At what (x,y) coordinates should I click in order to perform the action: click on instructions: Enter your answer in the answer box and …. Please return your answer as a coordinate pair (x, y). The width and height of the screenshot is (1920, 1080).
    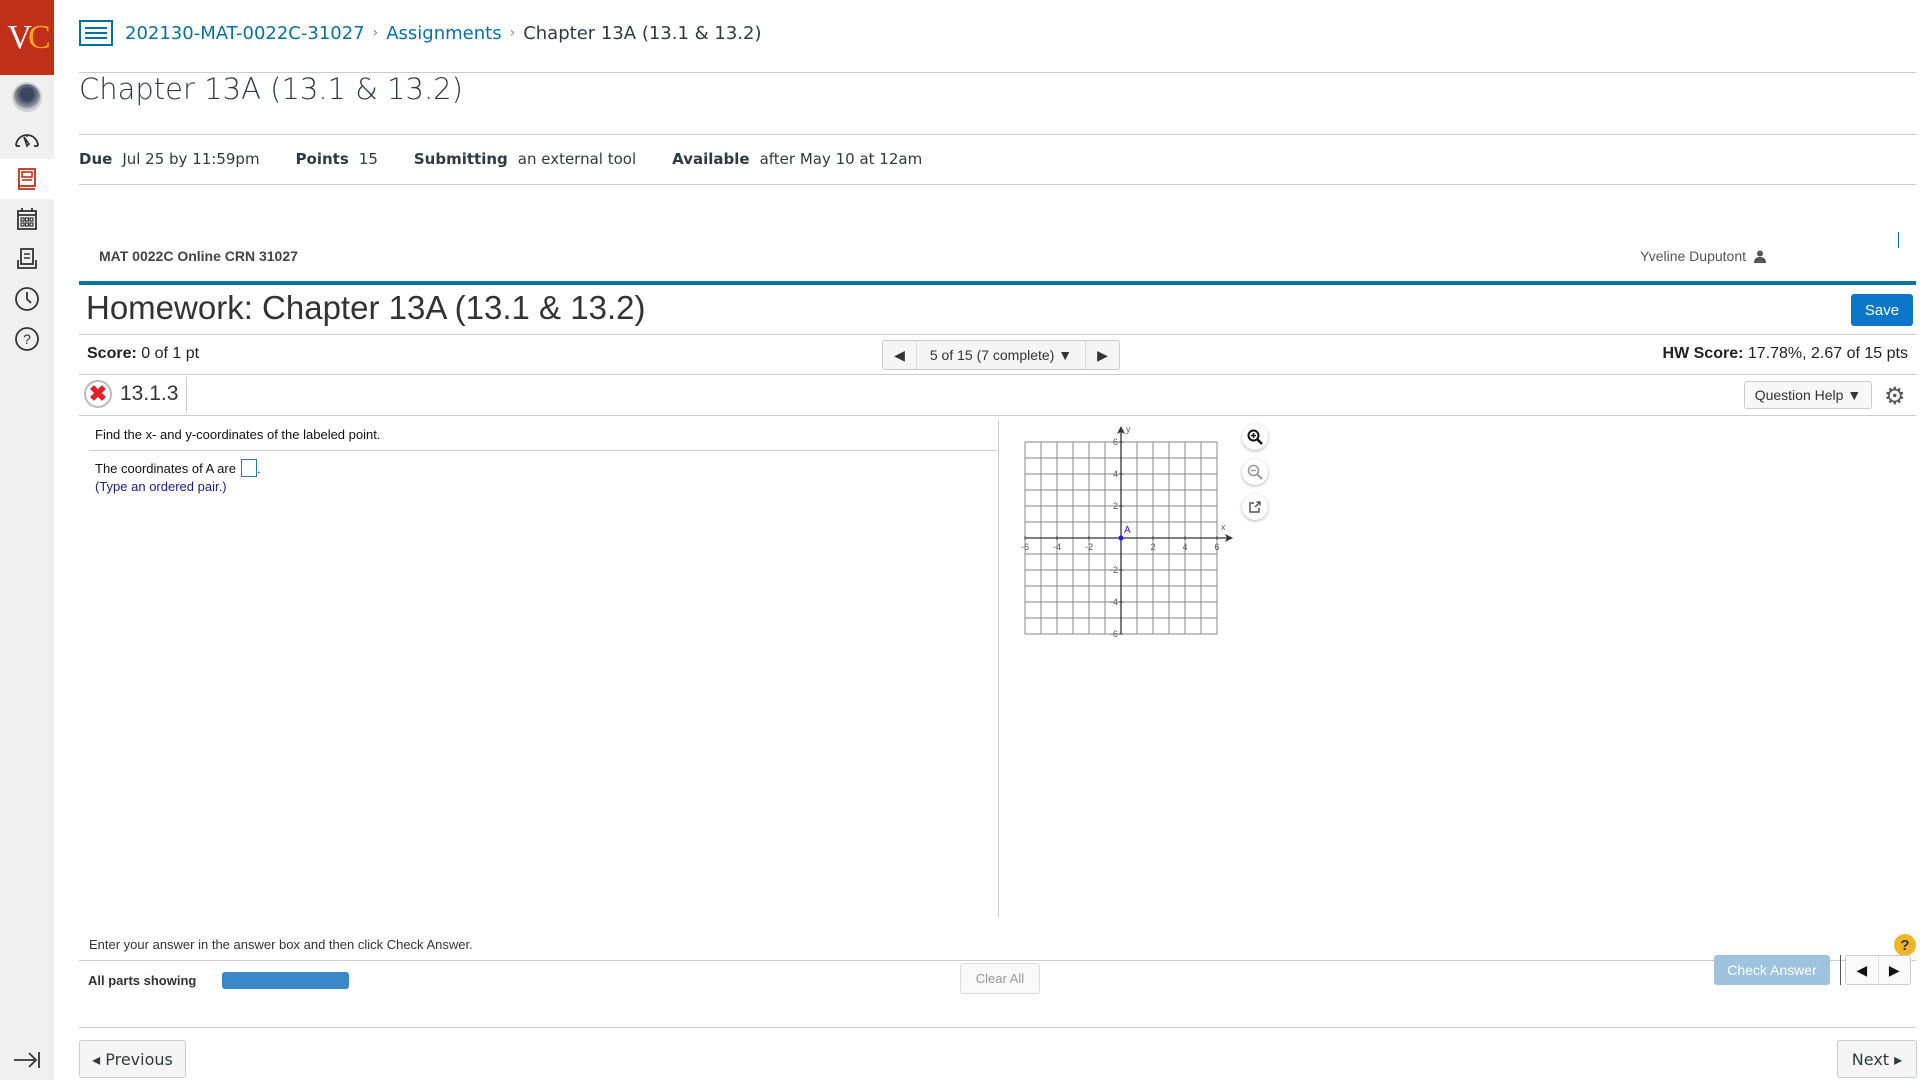
    Looking at the image, I should click on (281, 944).